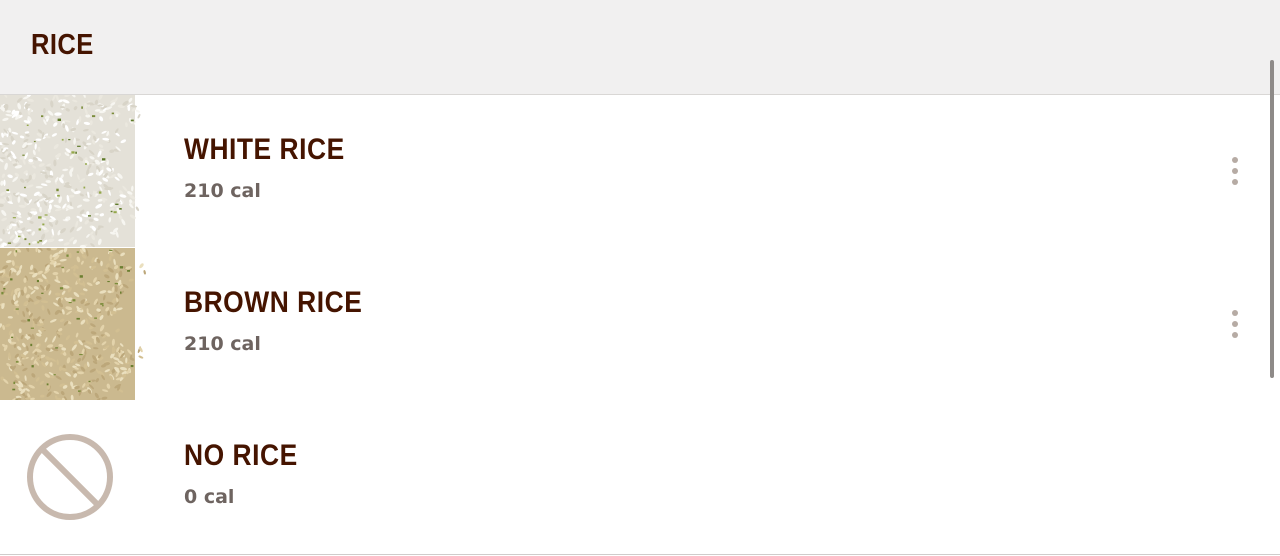 This screenshot has width=1280, height=556. I want to click on option-name: NO RICE, so click(241, 455).